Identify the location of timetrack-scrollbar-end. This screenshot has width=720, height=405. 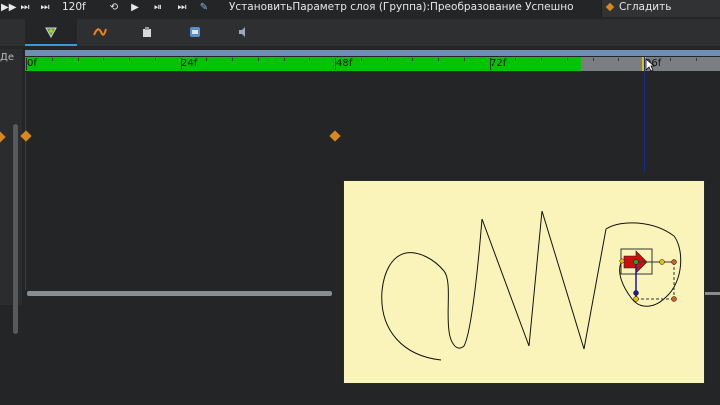
(712, 293).